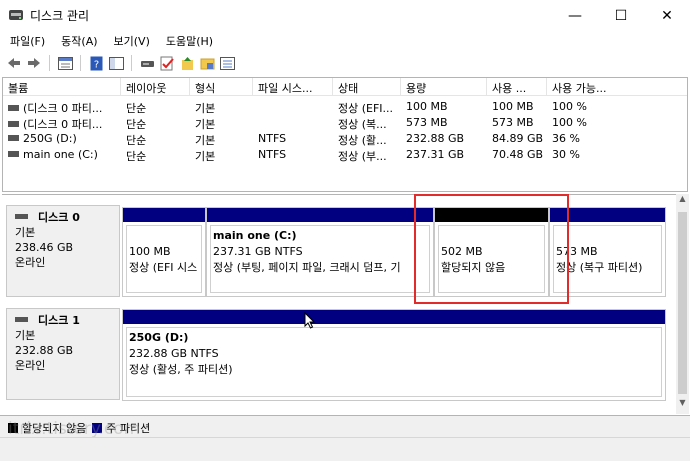 The width and height of the screenshot is (690, 461). I want to click on volume-name: main one (C:), so click(60, 154).